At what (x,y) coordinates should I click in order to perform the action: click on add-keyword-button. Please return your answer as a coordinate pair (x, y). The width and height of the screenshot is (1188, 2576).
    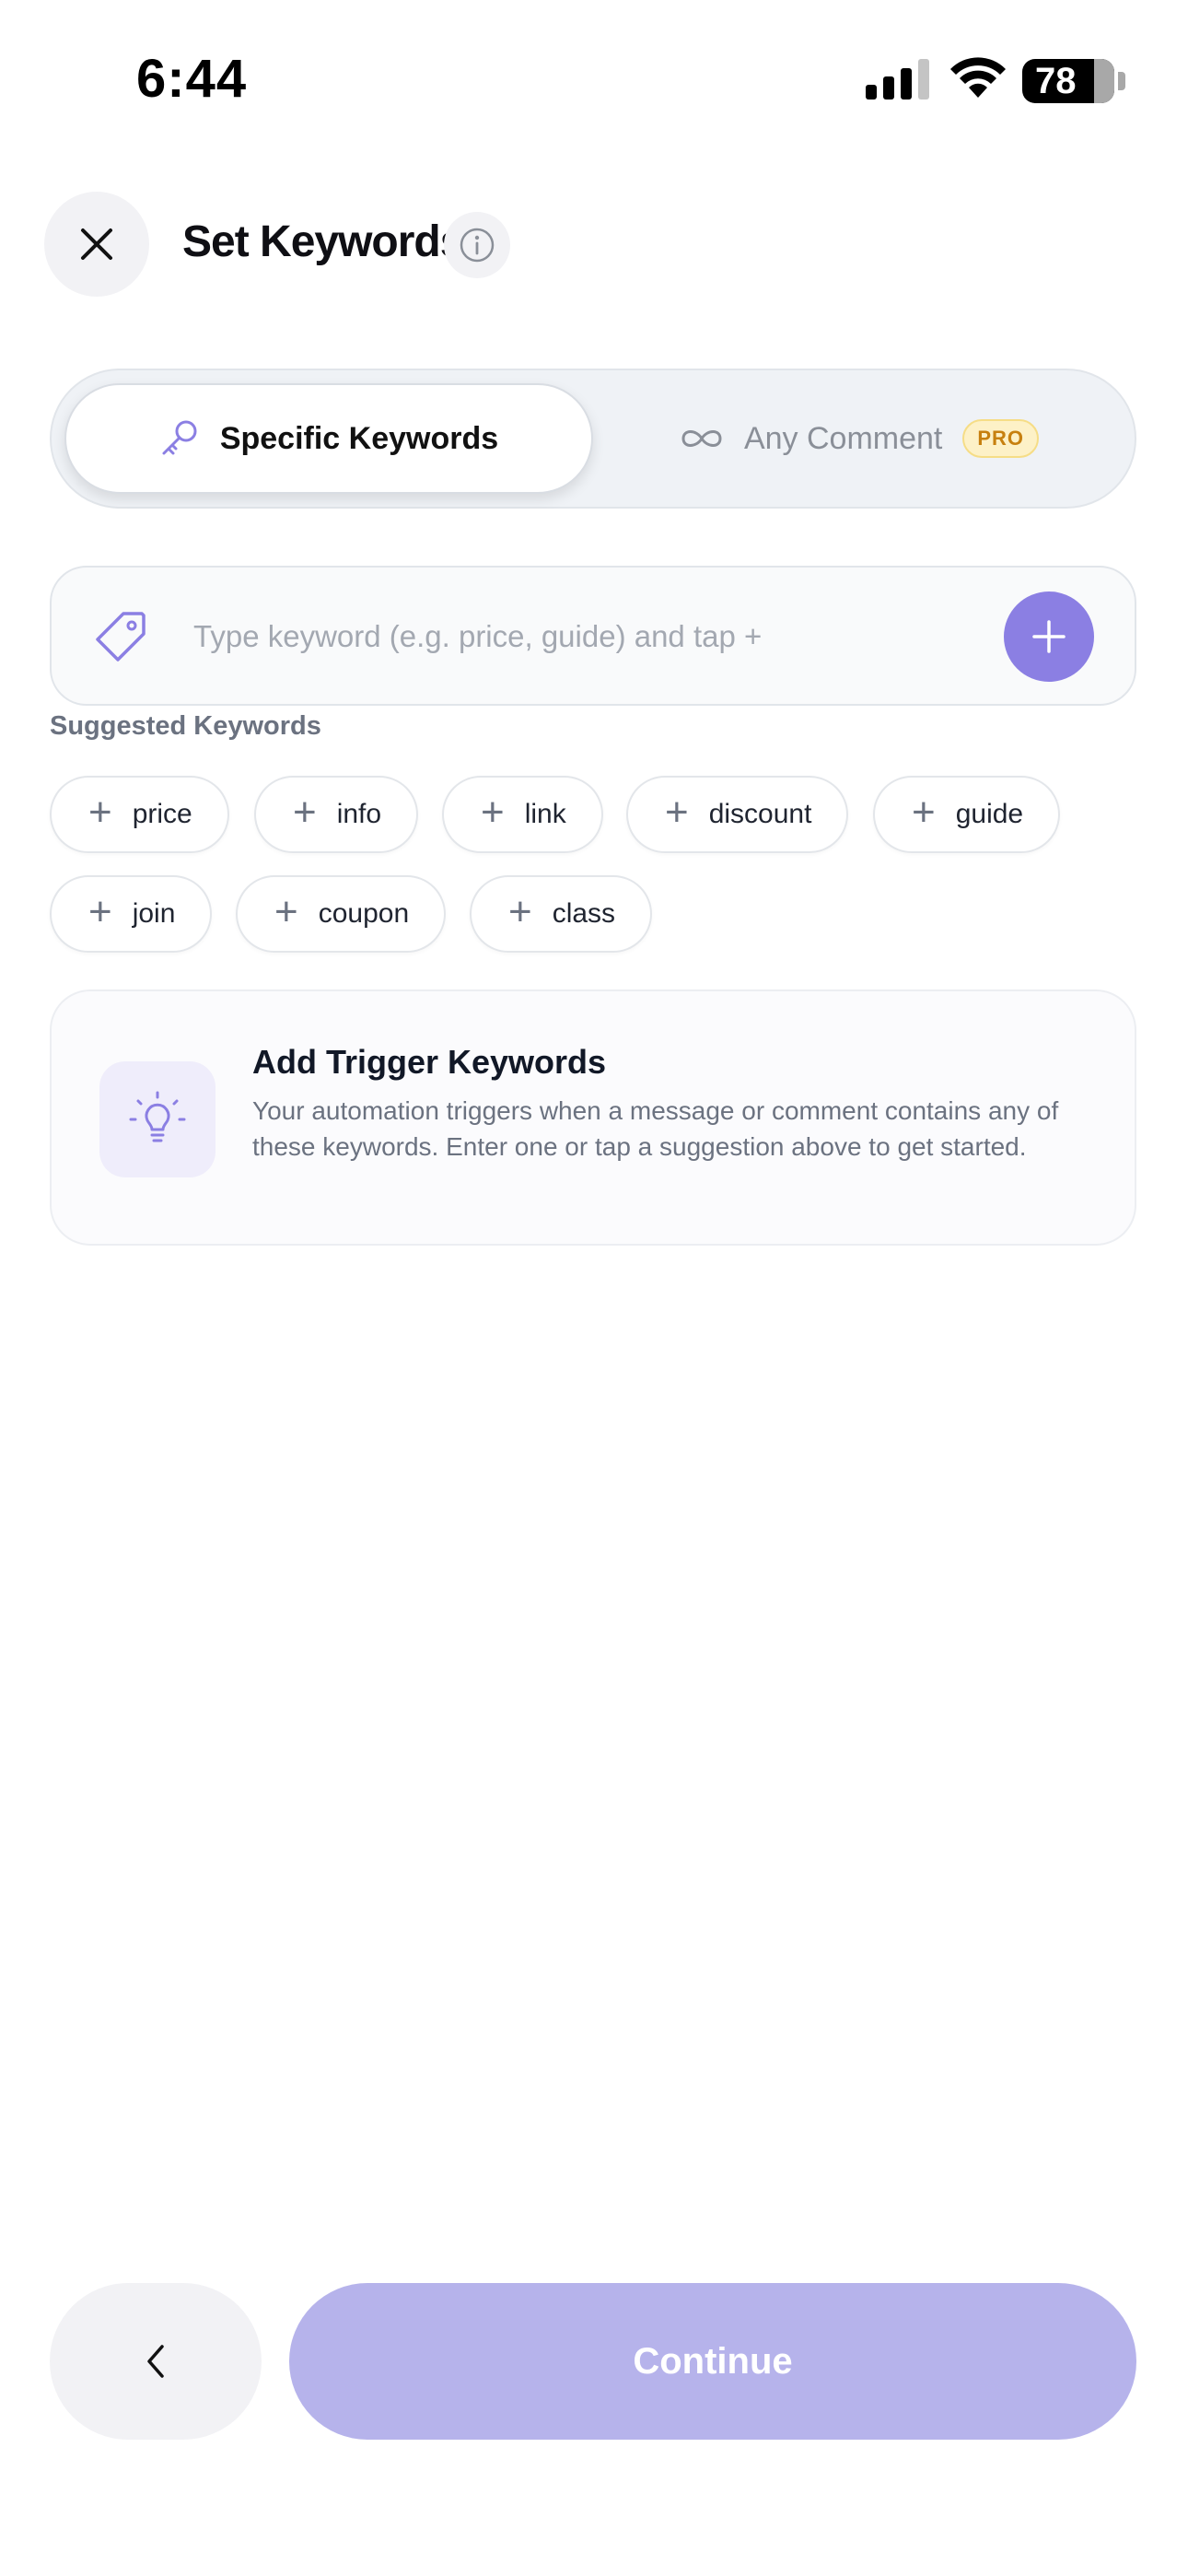
    Looking at the image, I should click on (1049, 636).